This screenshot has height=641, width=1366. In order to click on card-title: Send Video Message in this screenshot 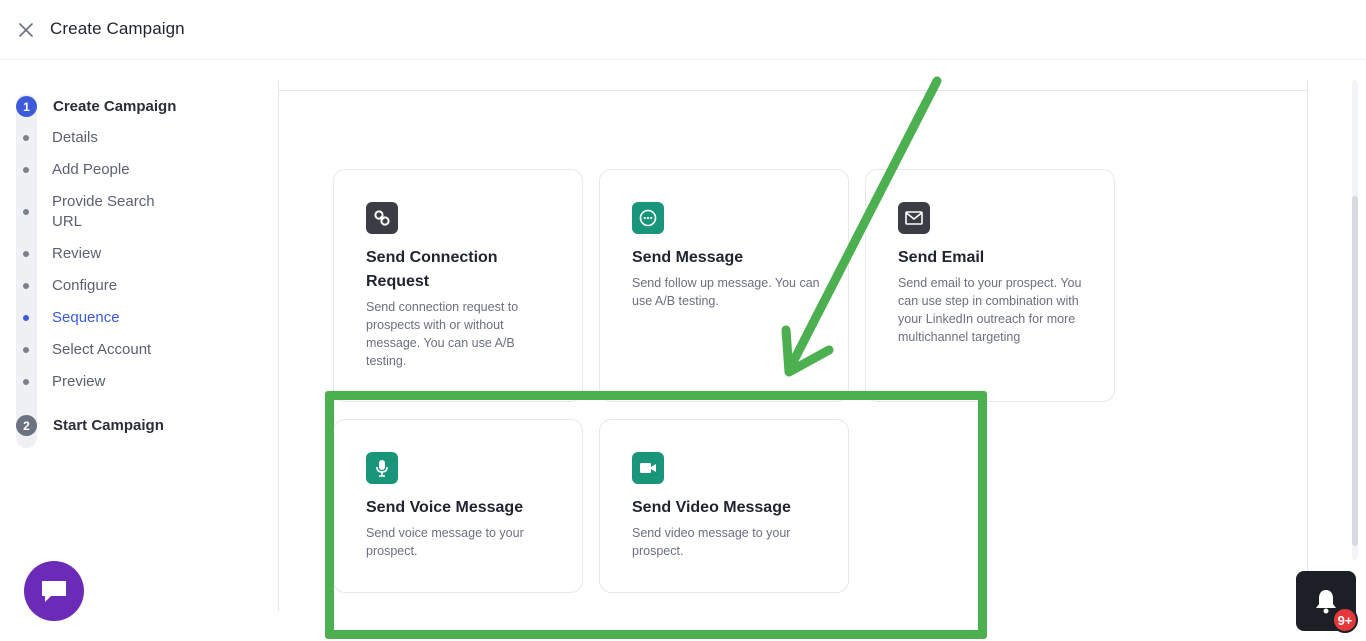, I will do `click(711, 507)`.